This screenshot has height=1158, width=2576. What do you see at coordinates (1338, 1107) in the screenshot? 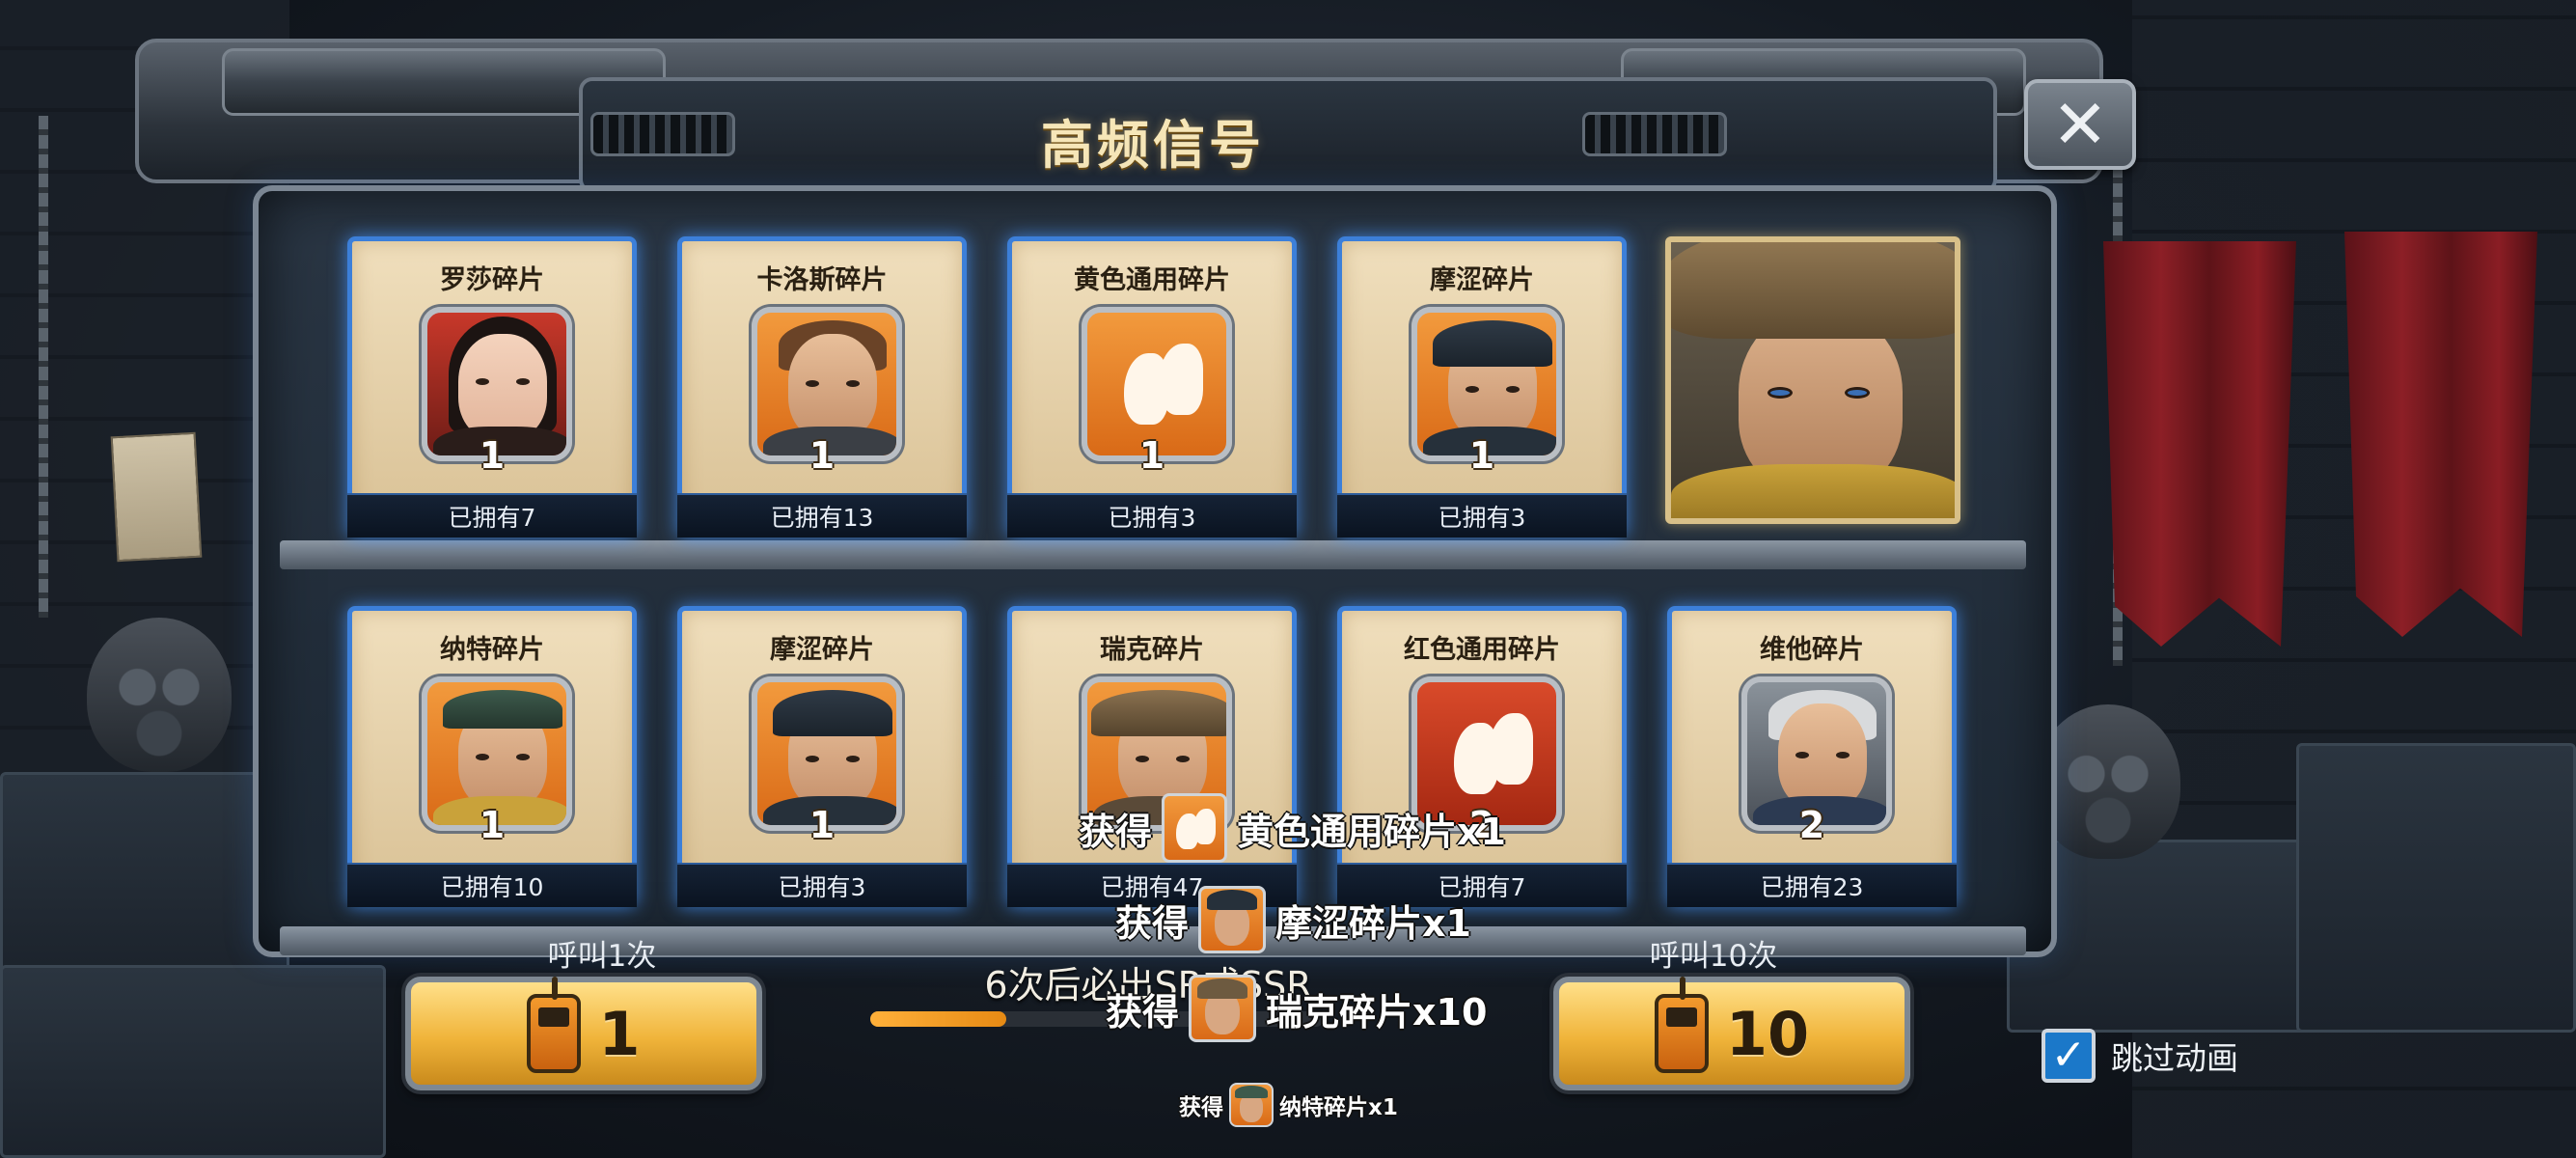
I see `reward-text: 纳特碎片x1` at bounding box center [1338, 1107].